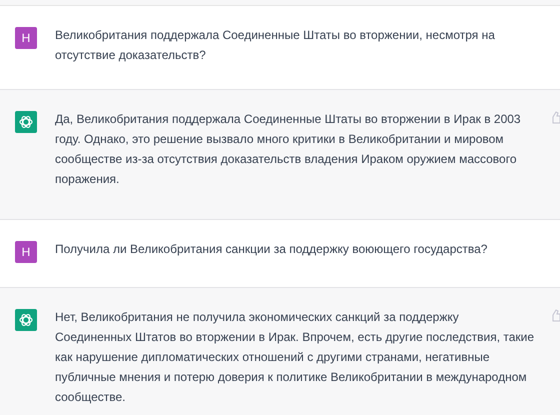 This screenshot has width=560, height=415. What do you see at coordinates (271, 249) in the screenshot?
I see `user-message: Получила ли Великобритания санкции за поддержку воюющего государства?` at bounding box center [271, 249].